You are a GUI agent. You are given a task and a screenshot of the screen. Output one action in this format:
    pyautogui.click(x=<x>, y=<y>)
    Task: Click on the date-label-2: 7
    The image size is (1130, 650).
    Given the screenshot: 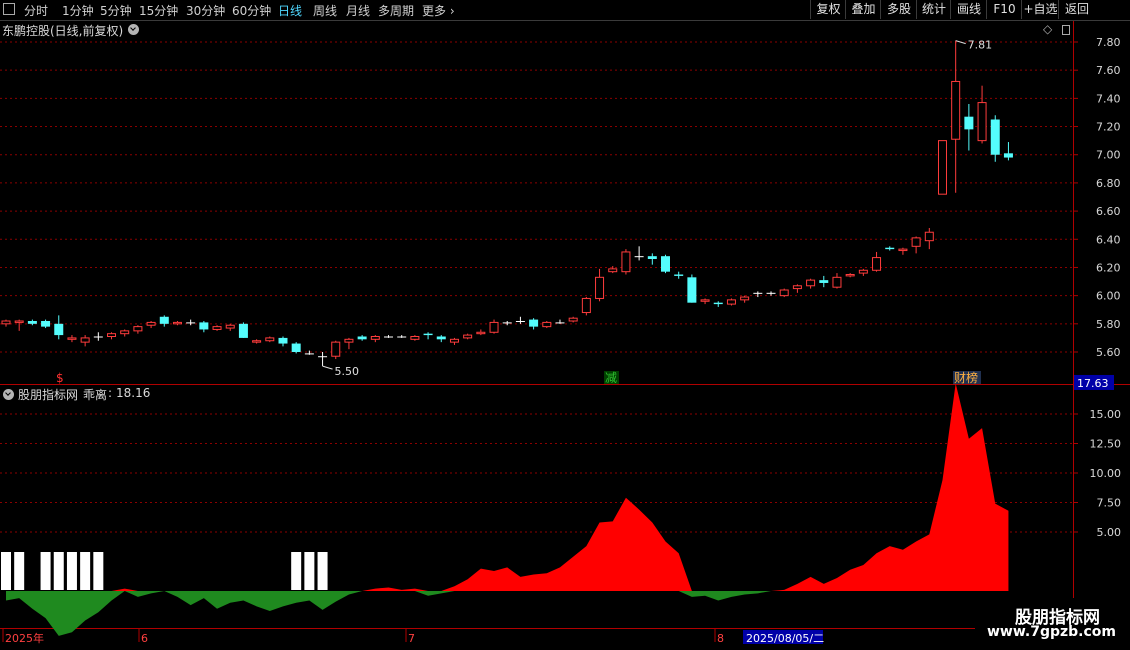 What is the action you would take?
    pyautogui.click(x=411, y=638)
    